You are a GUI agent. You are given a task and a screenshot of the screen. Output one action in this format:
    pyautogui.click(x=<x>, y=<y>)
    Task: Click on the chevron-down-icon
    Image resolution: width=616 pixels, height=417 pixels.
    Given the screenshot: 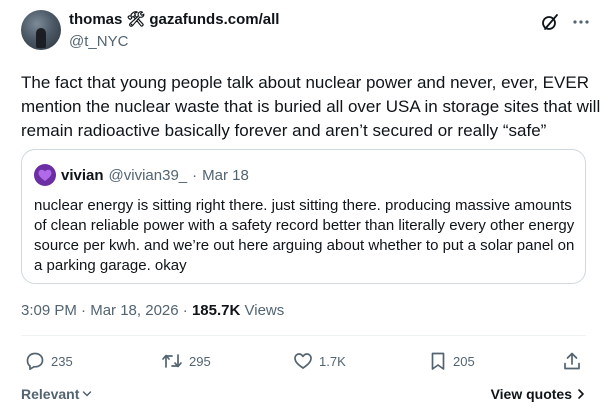 What is the action you would take?
    pyautogui.click(x=87, y=394)
    